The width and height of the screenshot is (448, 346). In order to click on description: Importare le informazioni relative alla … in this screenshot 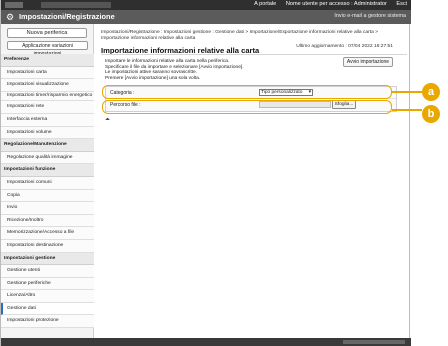, I will do `click(205, 70)`.